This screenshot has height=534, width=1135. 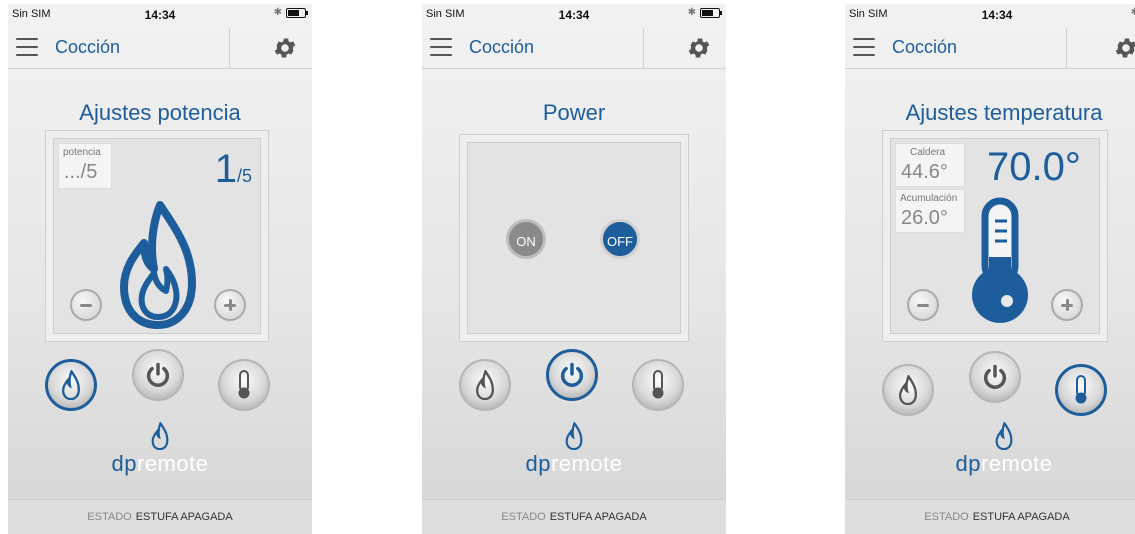 What do you see at coordinates (620, 239) in the screenshot?
I see `off-button: OFF` at bounding box center [620, 239].